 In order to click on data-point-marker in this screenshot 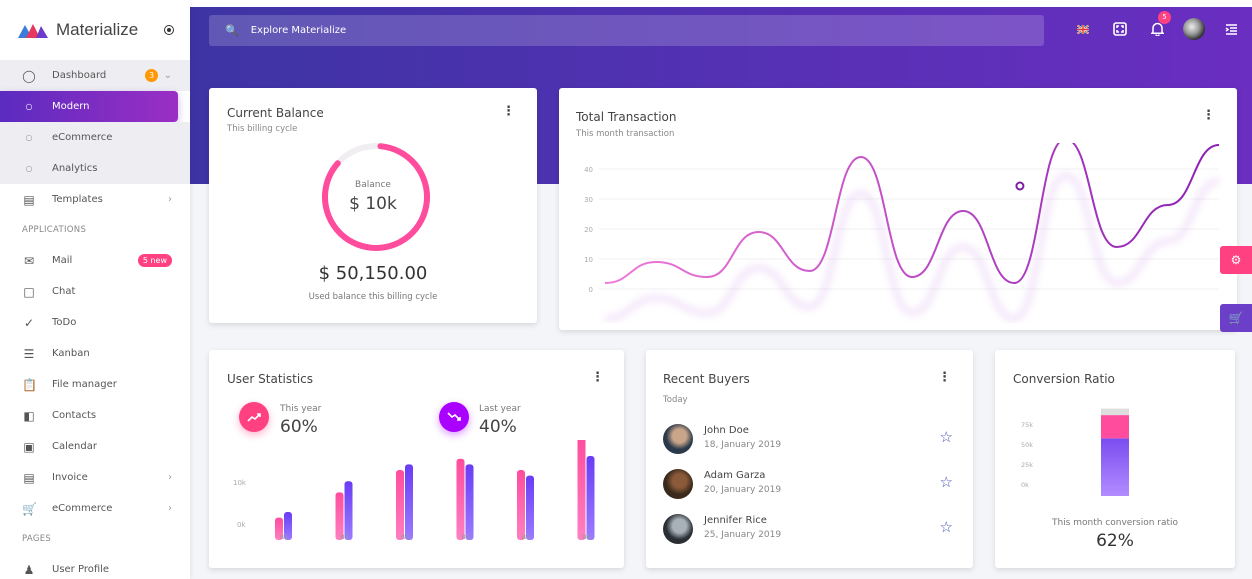, I will do `click(1020, 186)`.